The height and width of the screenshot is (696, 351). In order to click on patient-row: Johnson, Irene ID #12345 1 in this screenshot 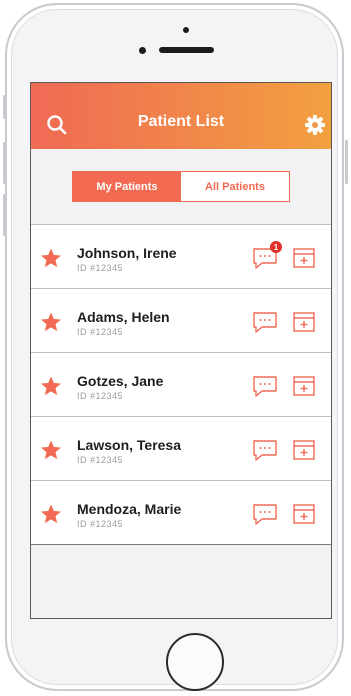, I will do `click(181, 257)`.